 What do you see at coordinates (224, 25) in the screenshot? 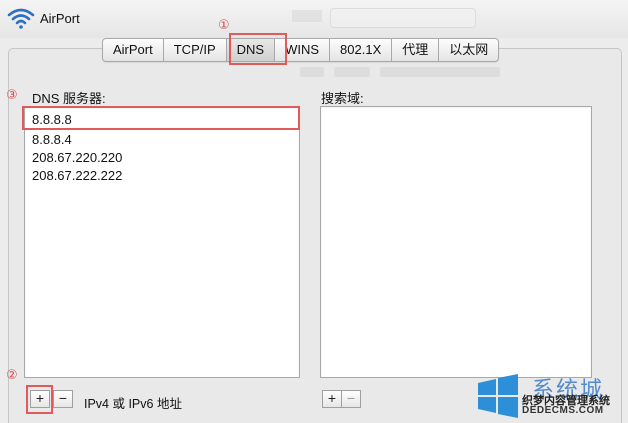
I see `step-marker-1: ①` at bounding box center [224, 25].